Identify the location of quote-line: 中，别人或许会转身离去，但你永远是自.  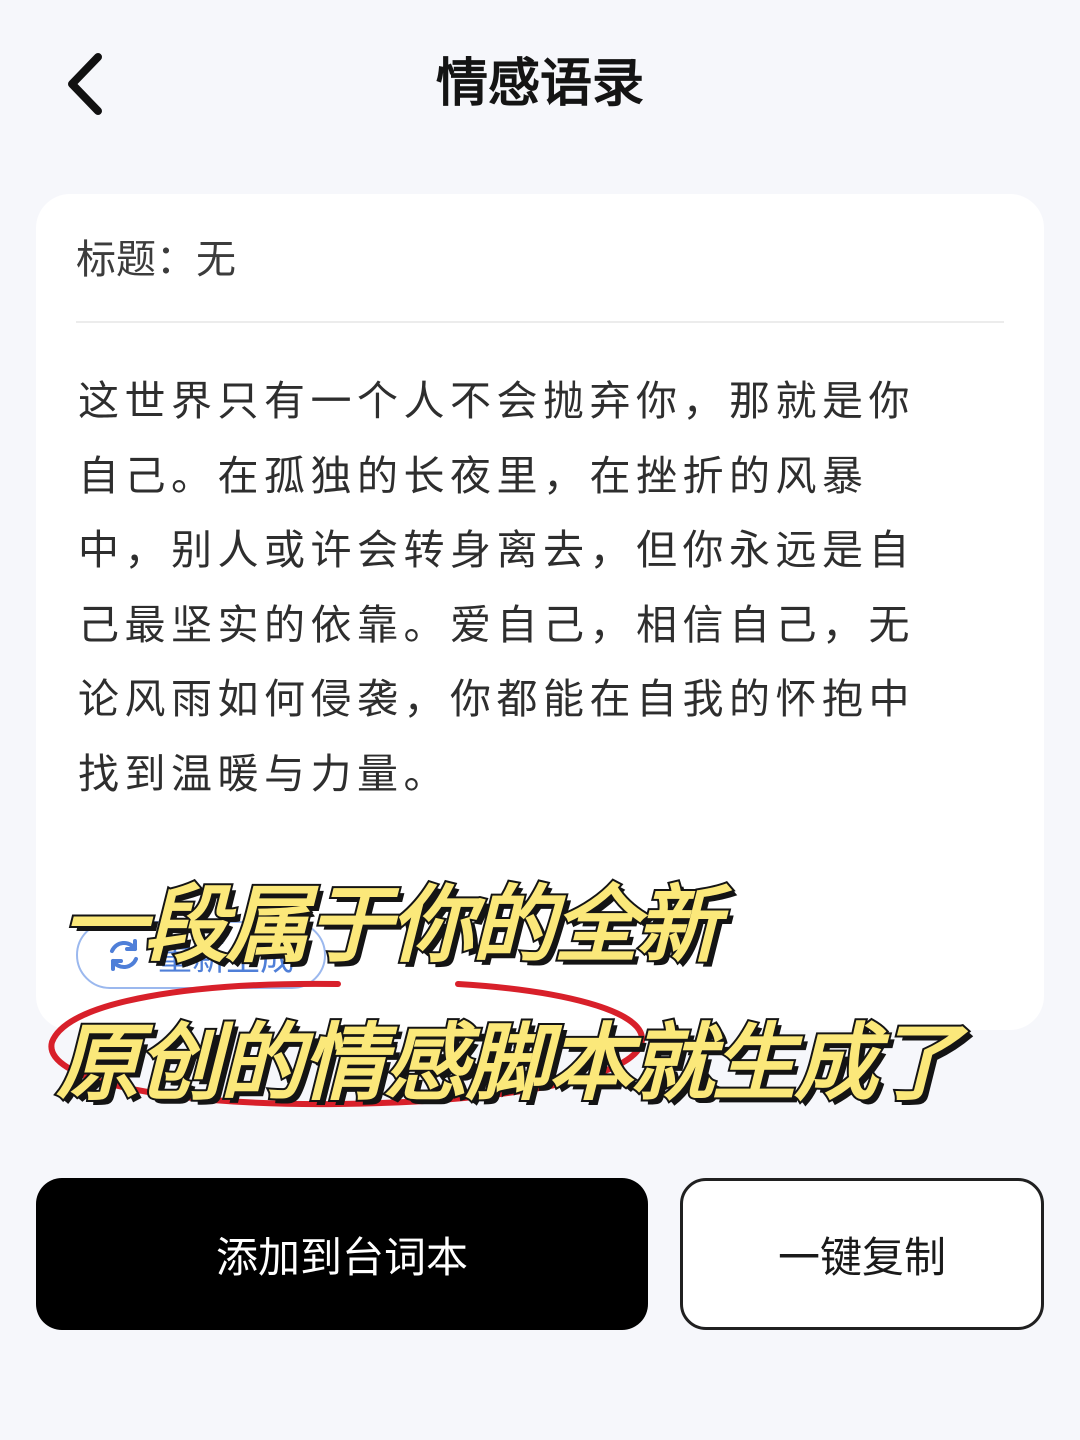
(496, 550).